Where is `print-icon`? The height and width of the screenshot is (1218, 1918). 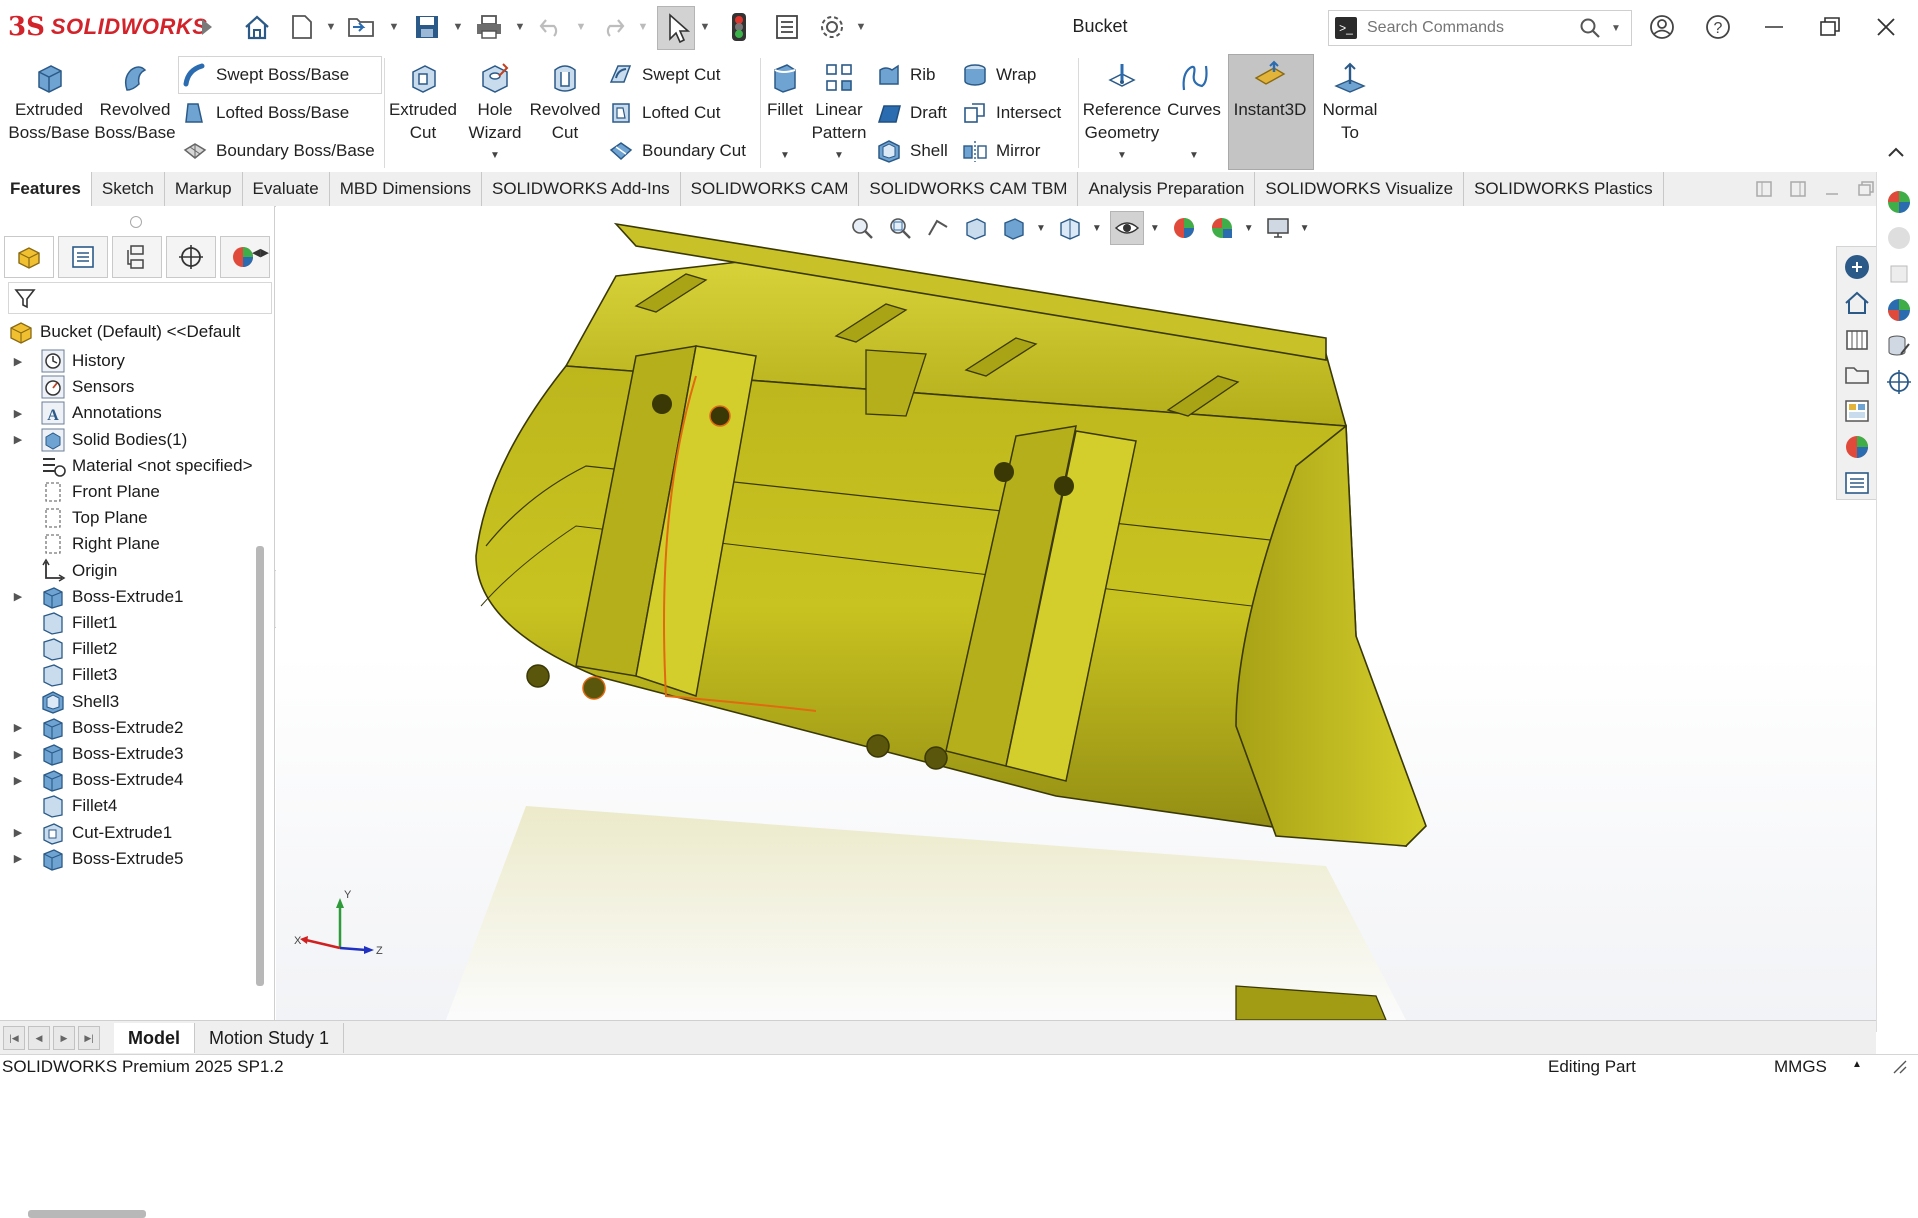
print-icon is located at coordinates (489, 27).